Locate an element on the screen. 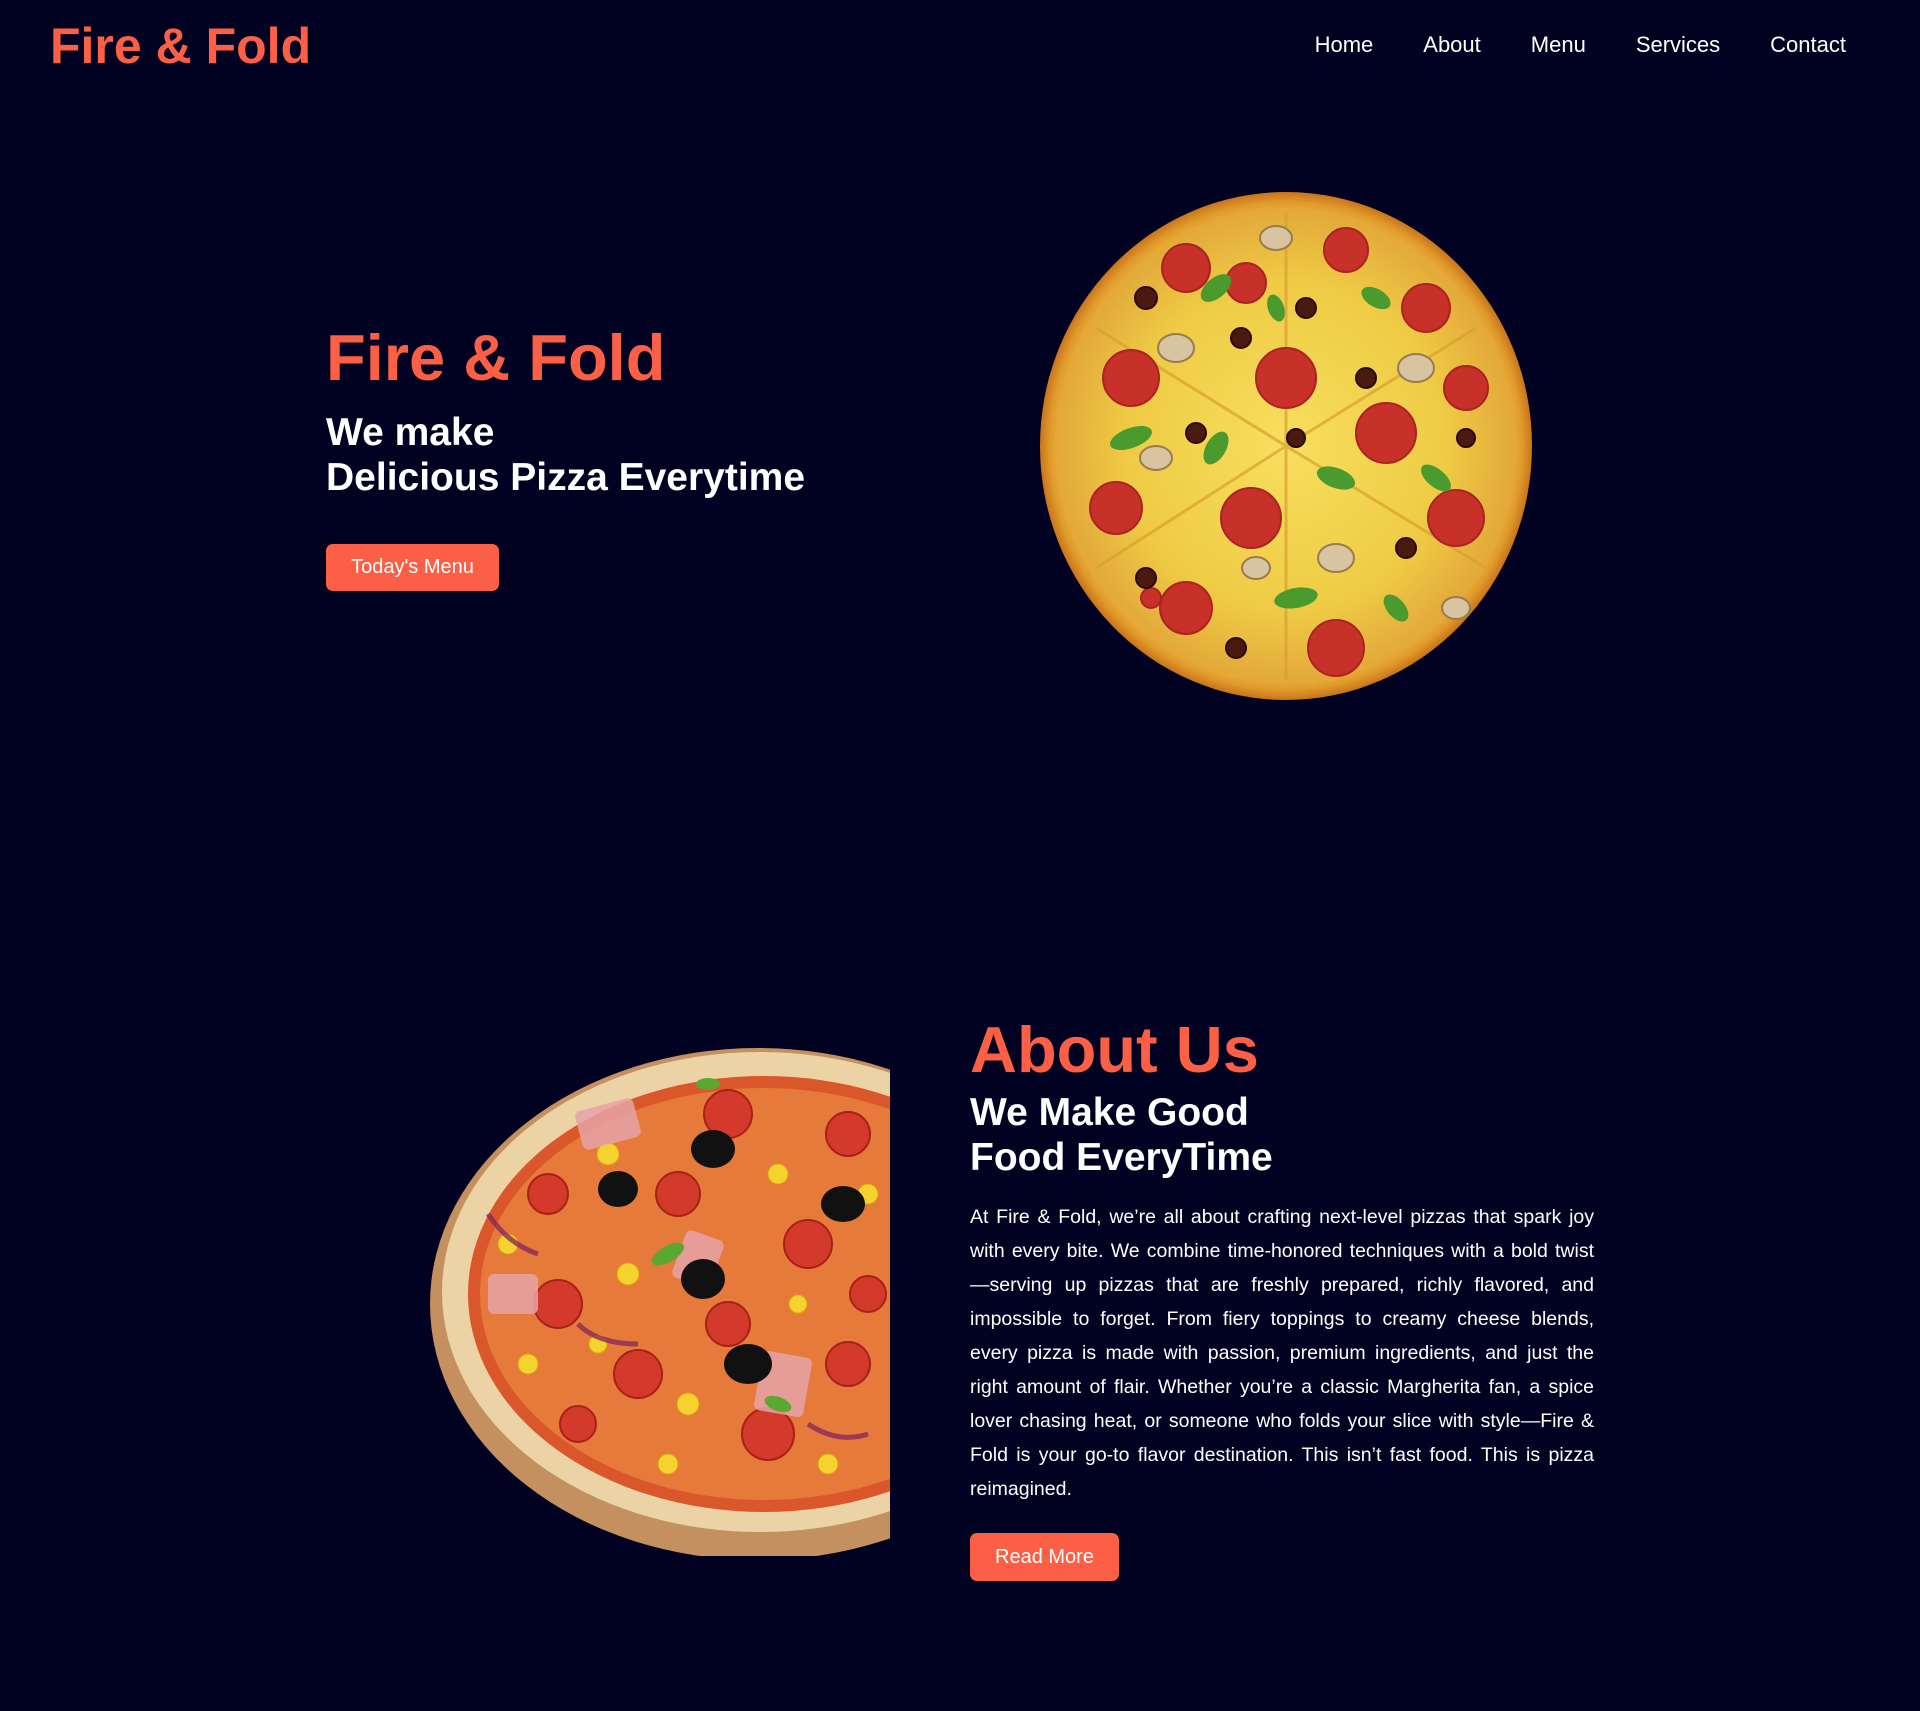 This screenshot has width=1920, height=1711. todays-menu-button: Today's Menu is located at coordinates (412, 567).